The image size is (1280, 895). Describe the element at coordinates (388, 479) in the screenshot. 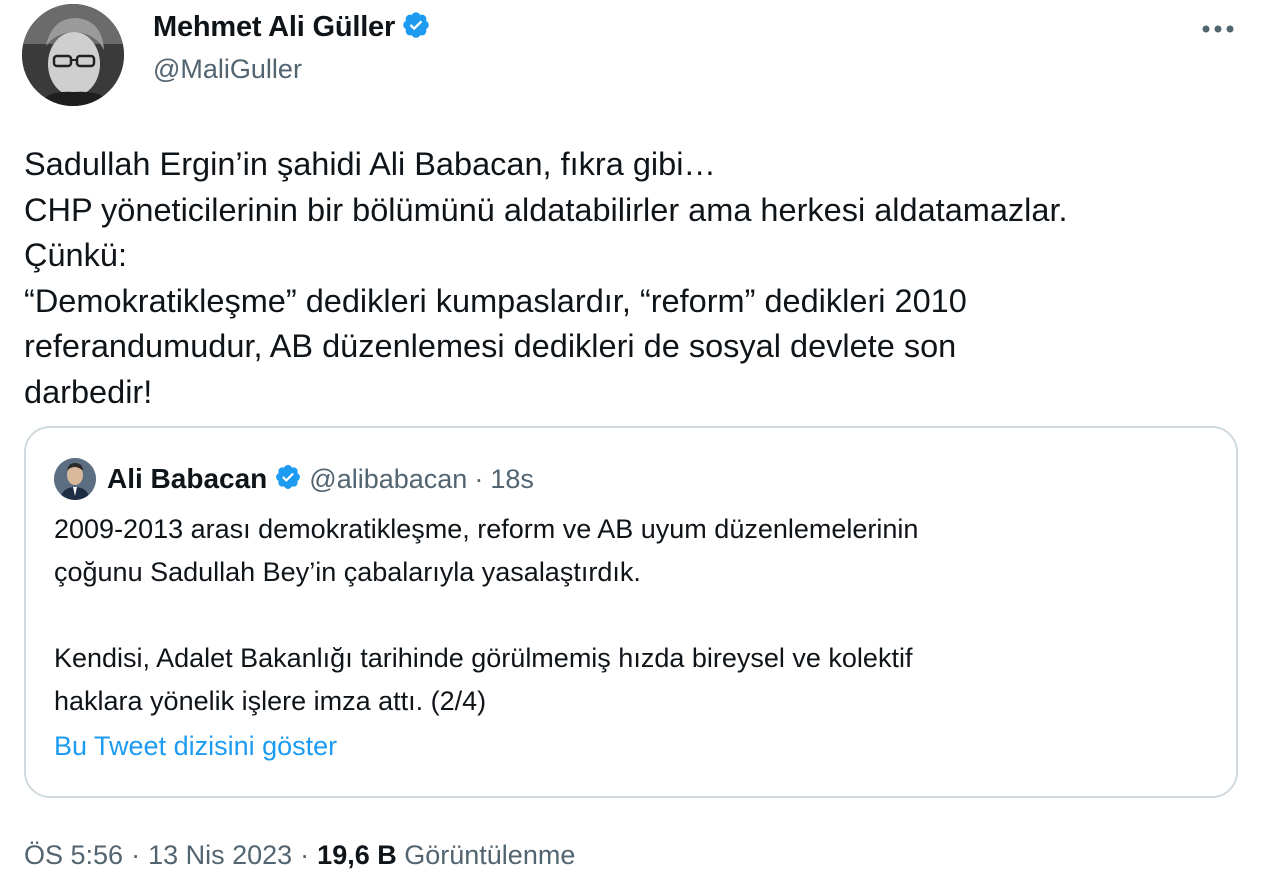

I see `quoted-author-handle: @alibabacan` at that location.